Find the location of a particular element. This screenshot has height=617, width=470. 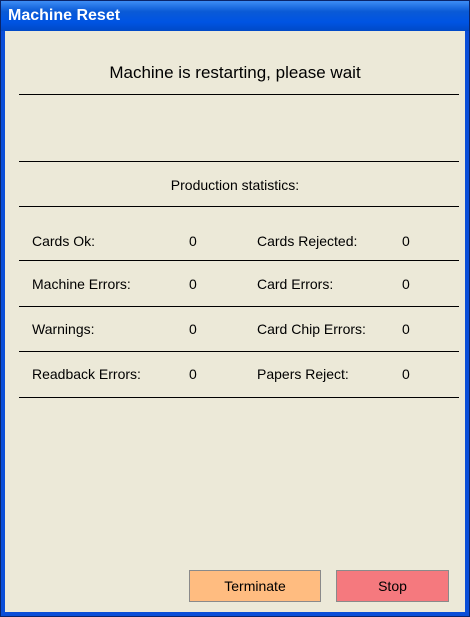

warnings-label: Warnings: is located at coordinates (63, 329).